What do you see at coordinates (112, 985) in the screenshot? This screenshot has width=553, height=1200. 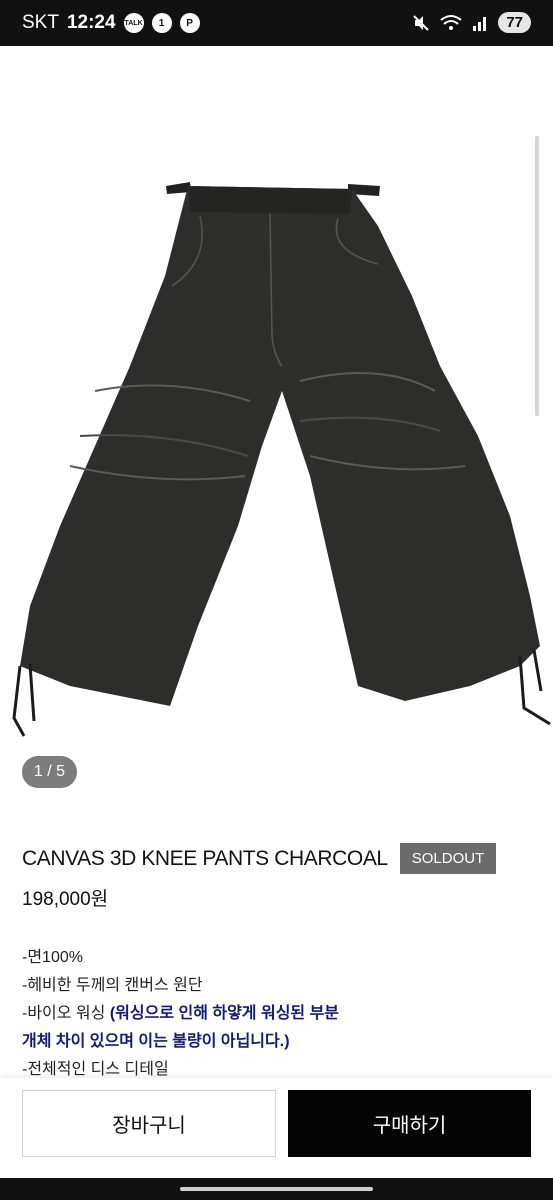 I see `description-line: -헤비한 두께의 캔버스 원단` at bounding box center [112, 985].